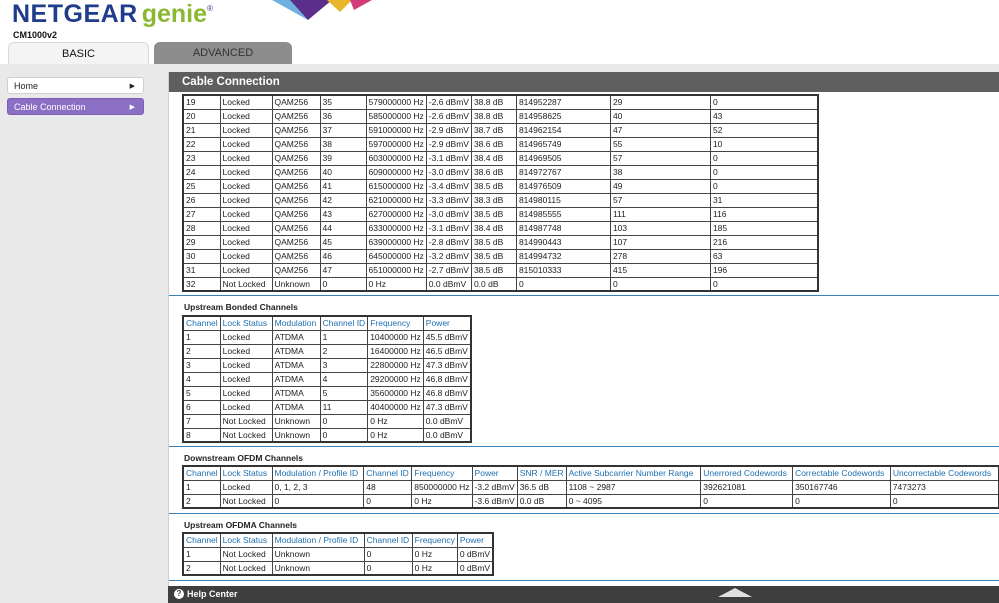 Image resolution: width=999 pixels, height=603 pixels. Describe the element at coordinates (764, 144) in the screenshot. I see `table-cell: 10` at that location.